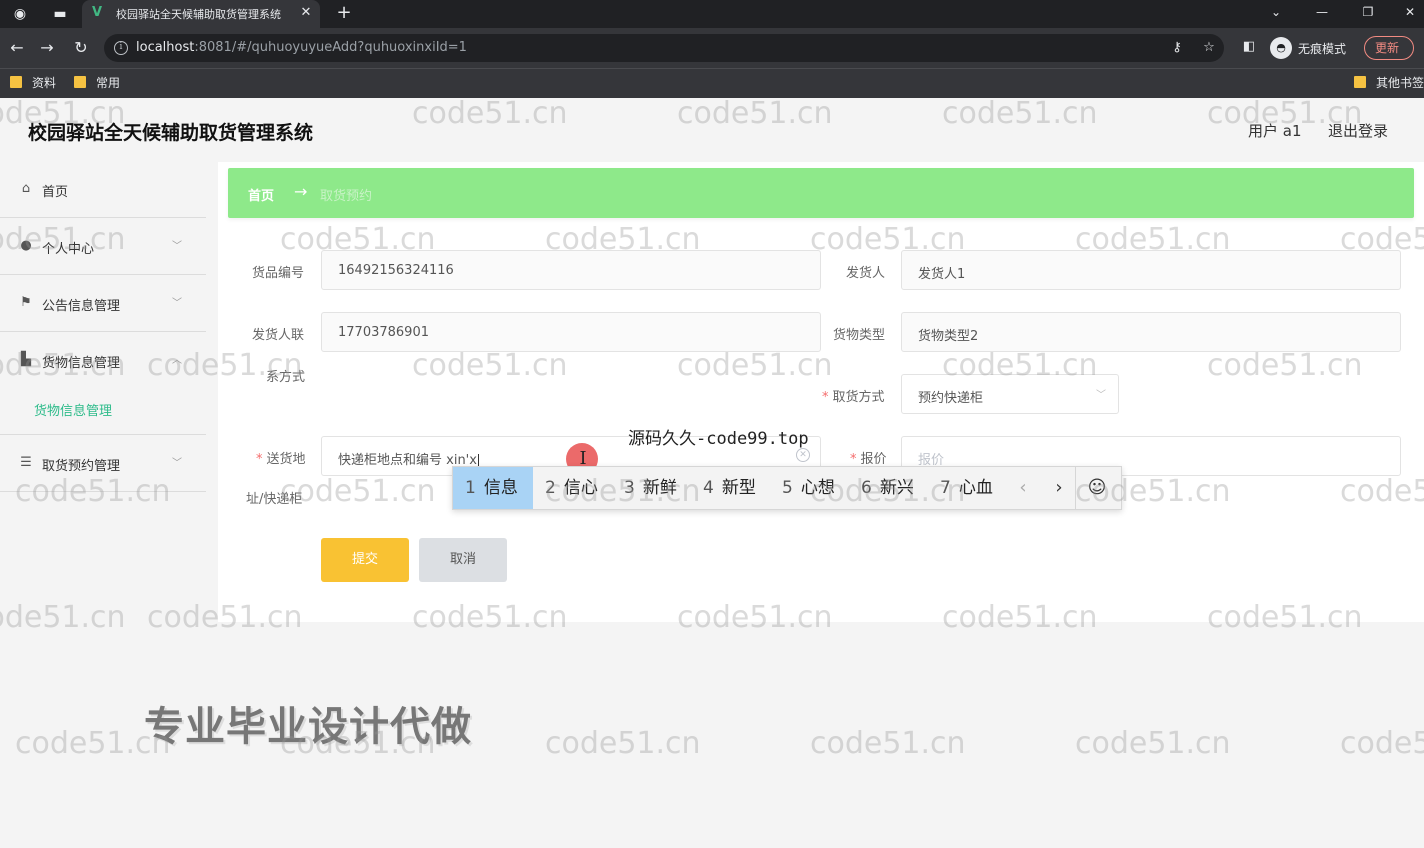 This screenshot has height=848, width=1424. What do you see at coordinates (47, 48) in the screenshot?
I see `forward-icon: →` at bounding box center [47, 48].